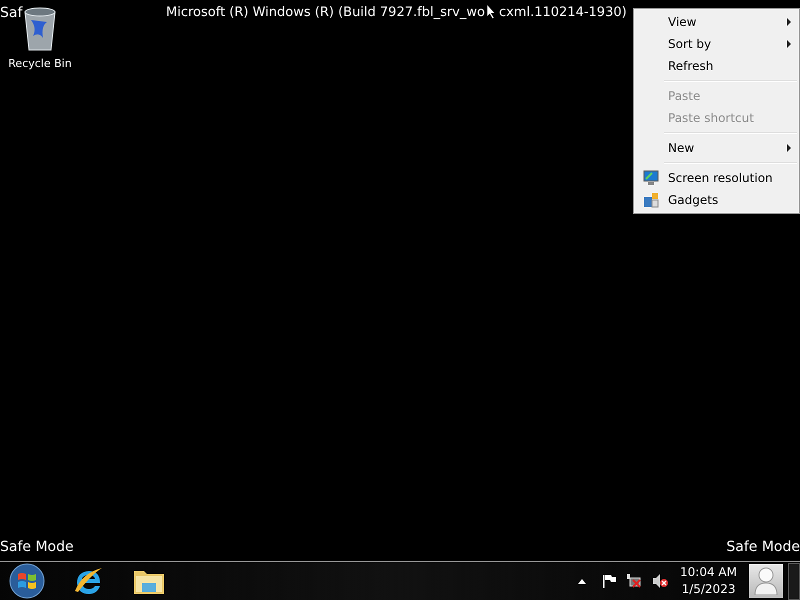 Image resolution: width=800 pixels, height=600 pixels. What do you see at coordinates (709, 589) in the screenshot?
I see `clock-date: 1/5/2023` at bounding box center [709, 589].